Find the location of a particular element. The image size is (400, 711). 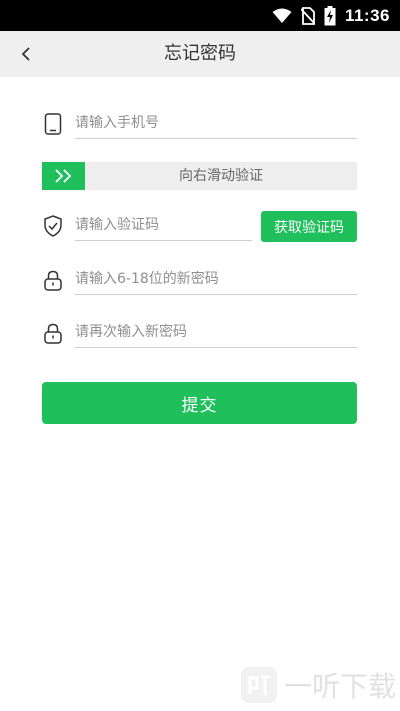

new-password-row is located at coordinates (199, 280).